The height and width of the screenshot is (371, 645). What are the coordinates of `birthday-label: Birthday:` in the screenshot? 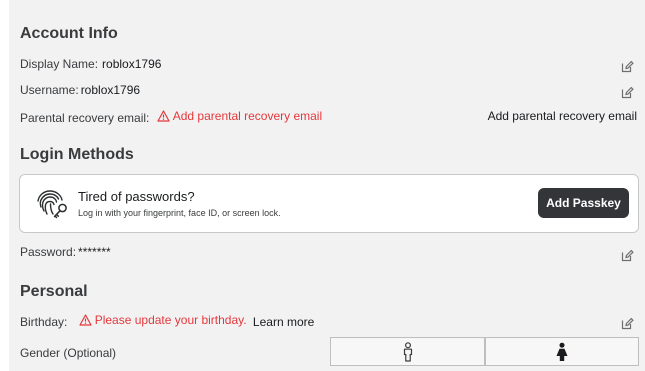 It's located at (44, 322).